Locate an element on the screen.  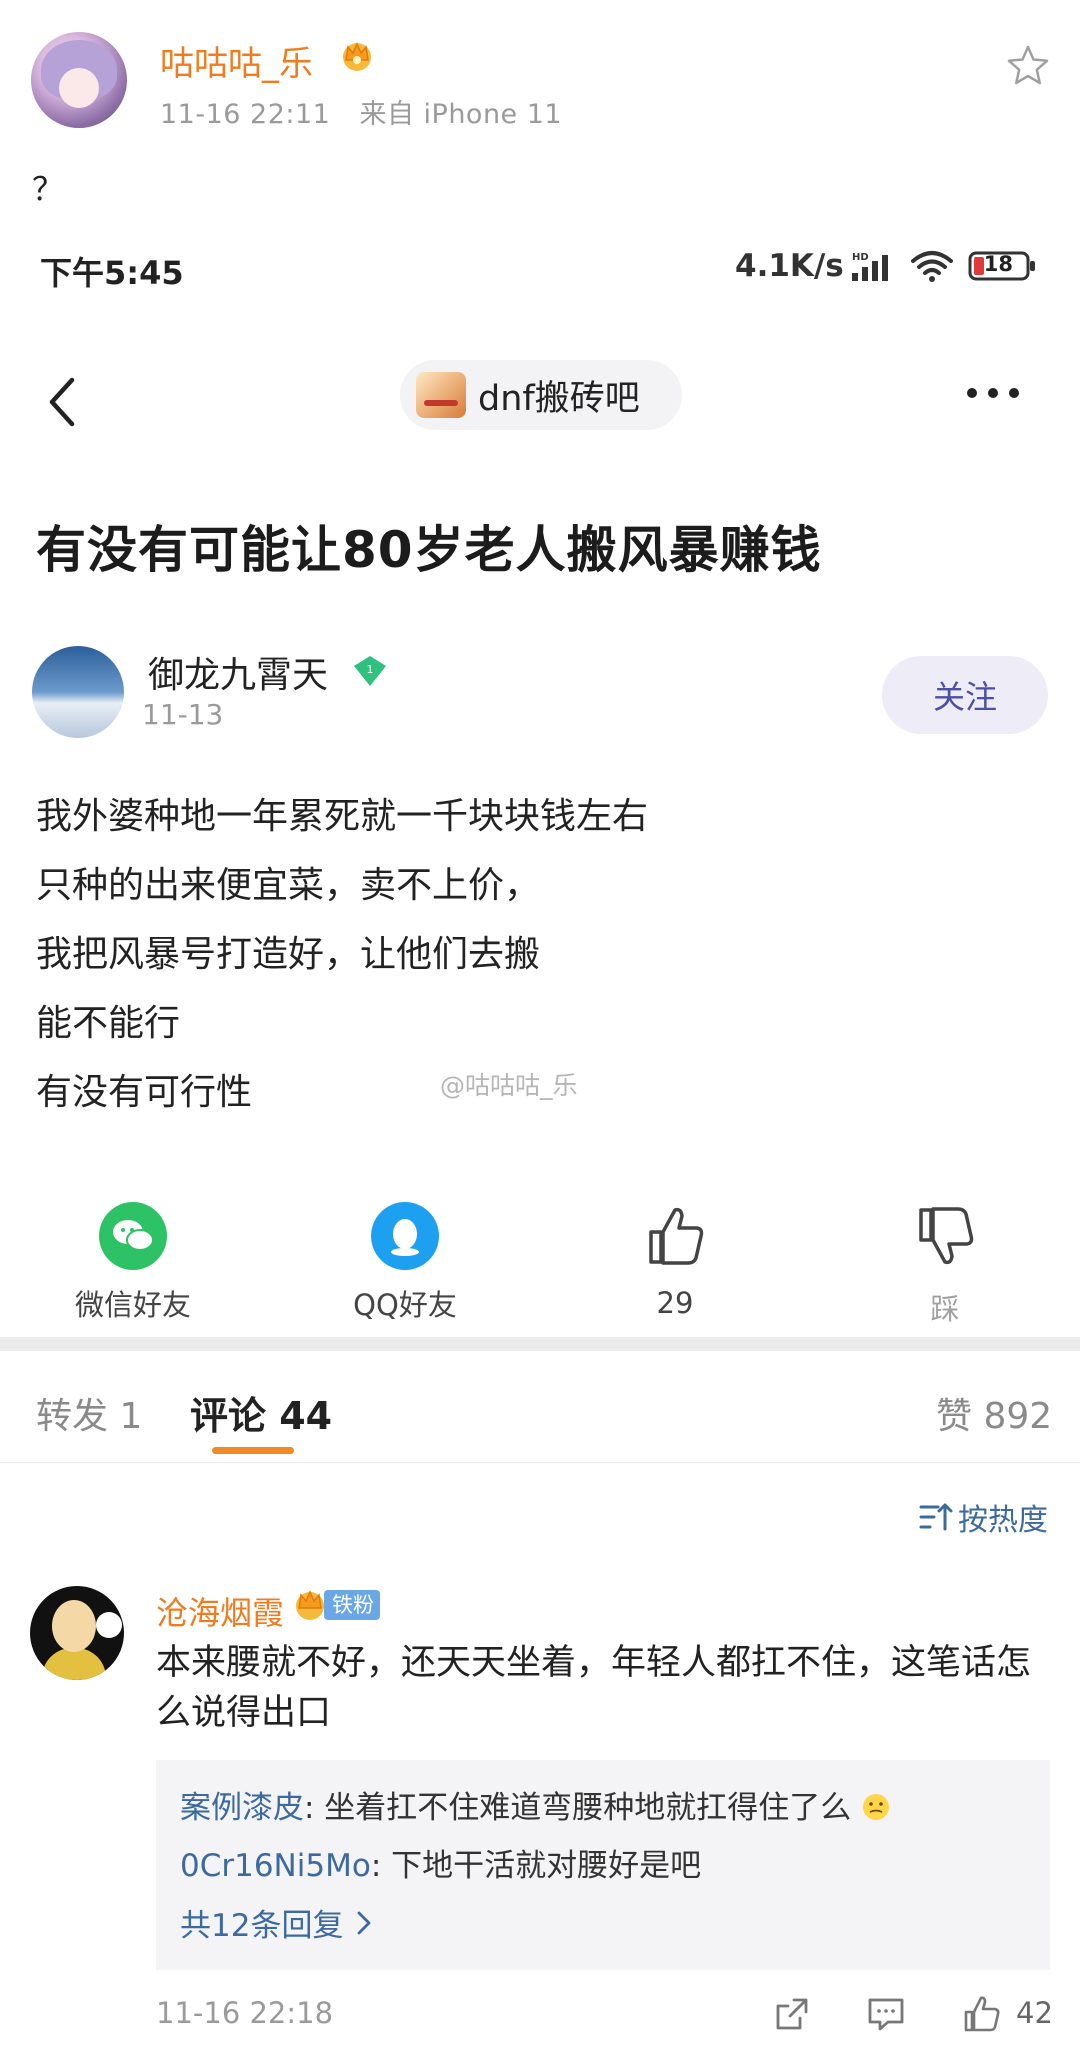
share-row: 微信好友 QQ好友 29 踩 is located at coordinates (540, 1264).